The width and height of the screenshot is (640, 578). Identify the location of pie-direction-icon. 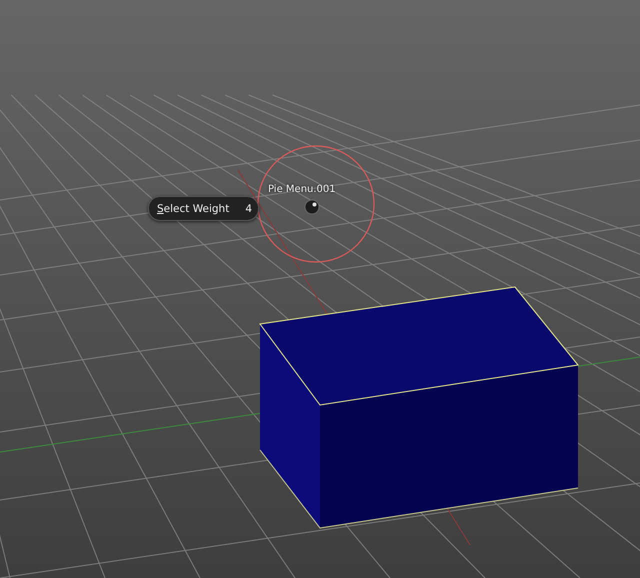
(312, 207).